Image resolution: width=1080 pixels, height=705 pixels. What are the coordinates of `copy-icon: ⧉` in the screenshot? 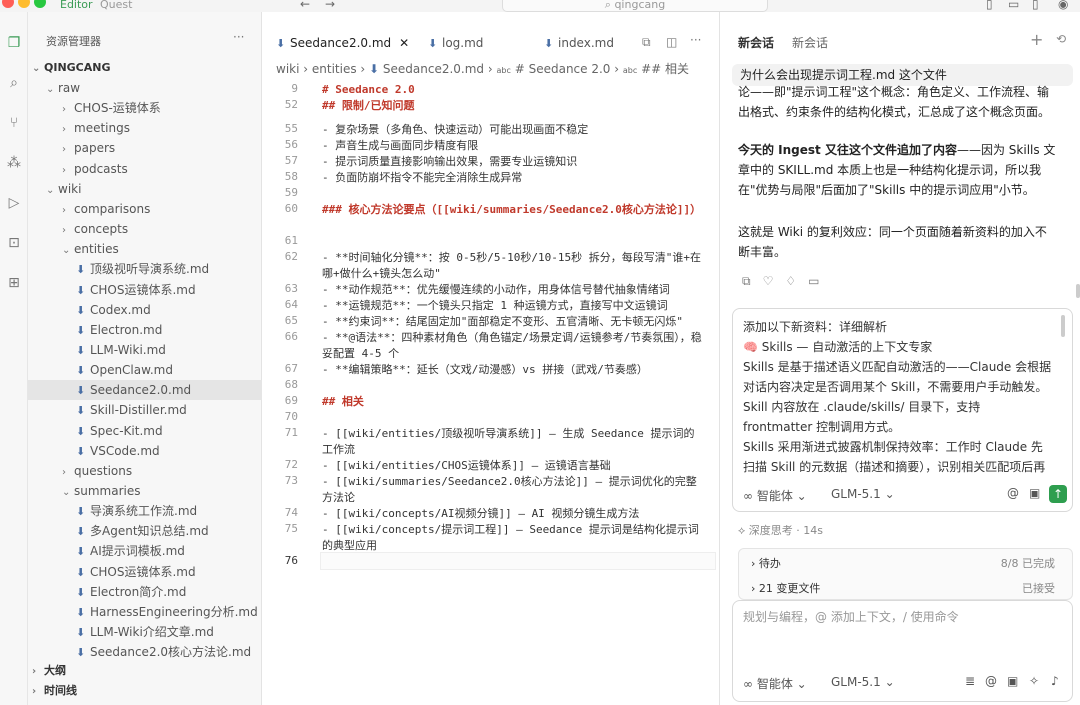 It's located at (752, 281).